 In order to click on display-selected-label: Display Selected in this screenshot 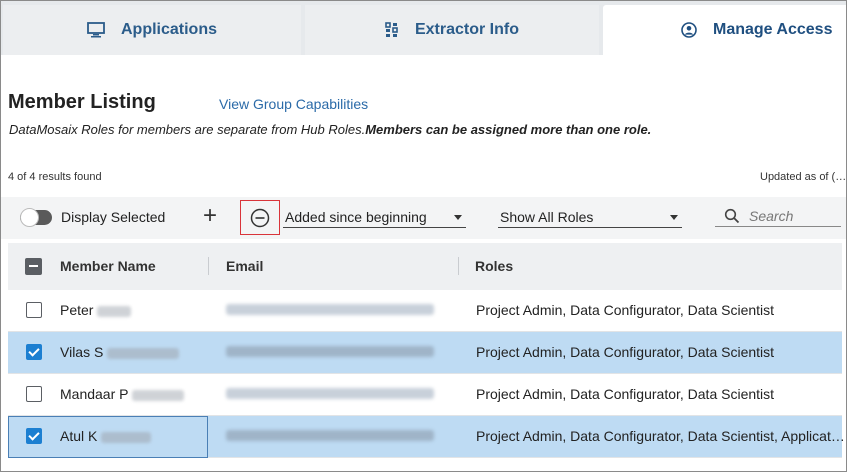, I will do `click(113, 217)`.